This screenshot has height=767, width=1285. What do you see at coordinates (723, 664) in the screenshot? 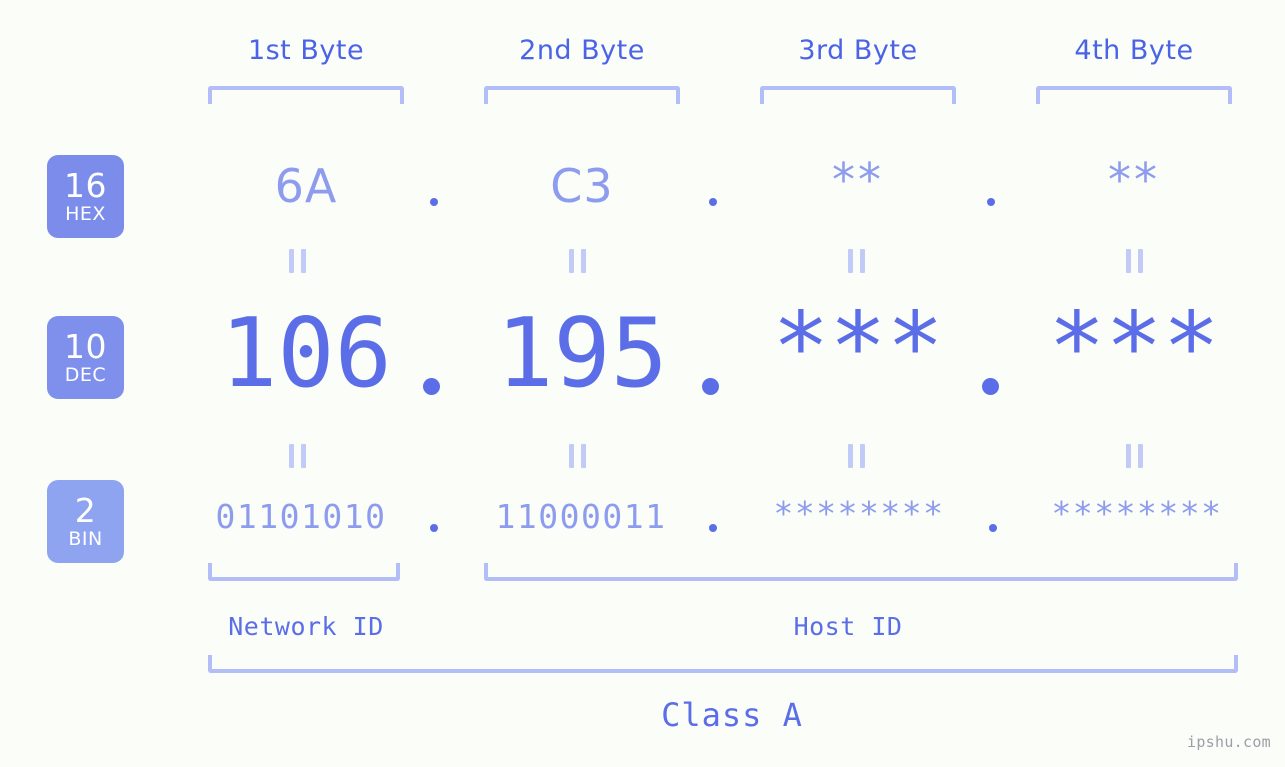
I see `class-bracket` at bounding box center [723, 664].